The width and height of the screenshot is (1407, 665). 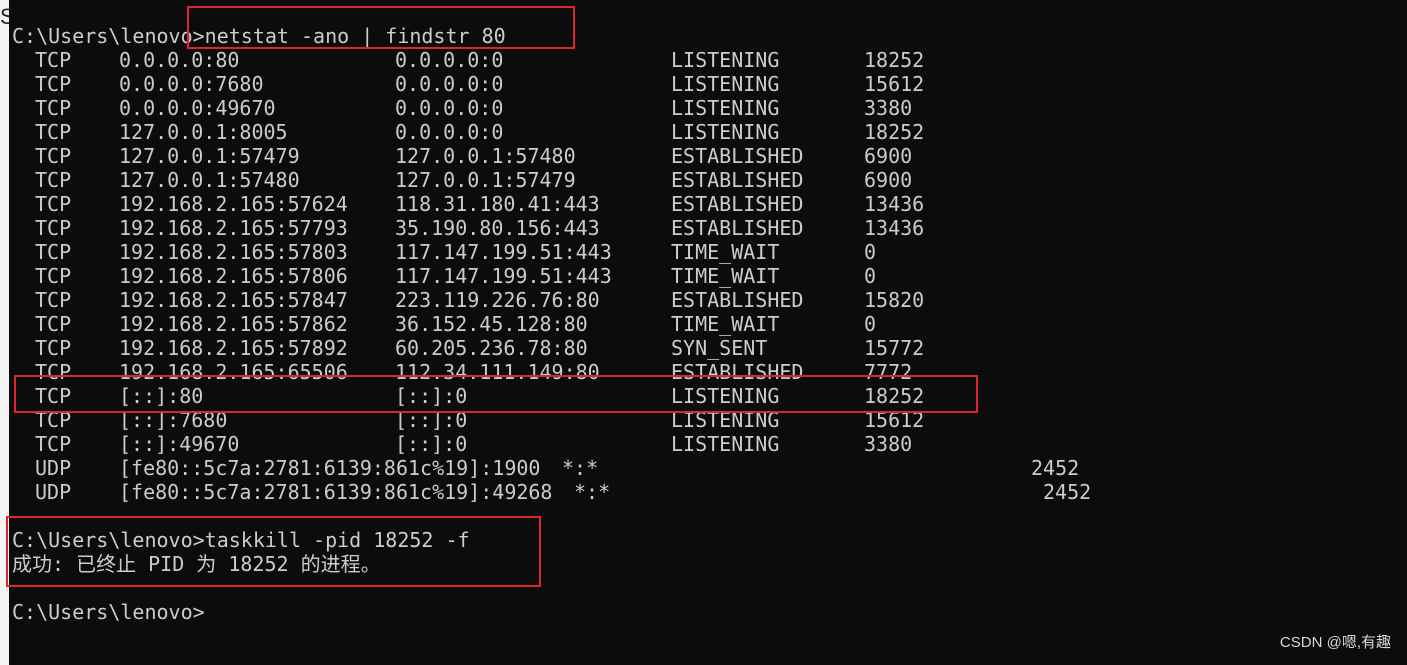 What do you see at coordinates (894, 300) in the screenshot?
I see `cell-pid: 15820` at bounding box center [894, 300].